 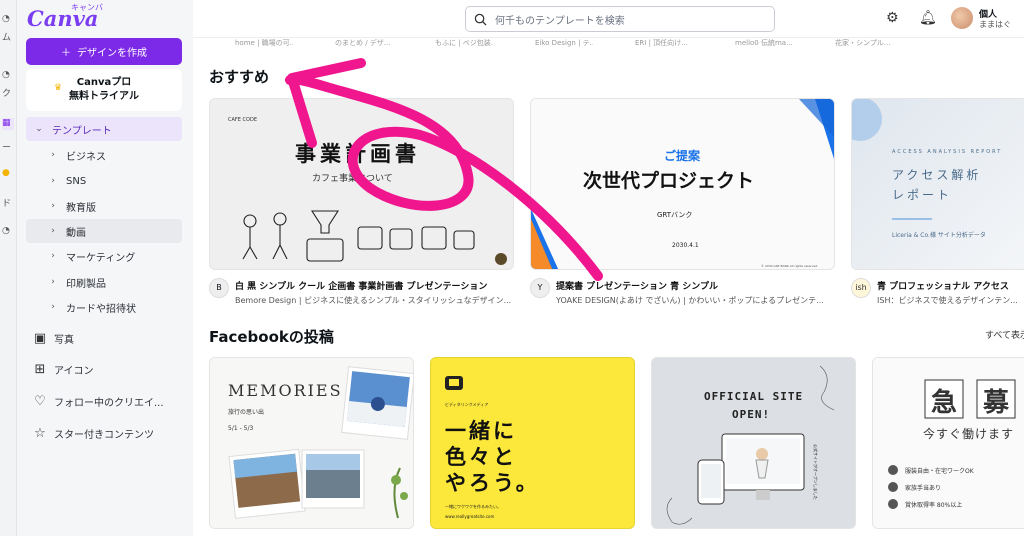 I want to click on facebook-template-card: OFFICIAL SITE OPEN! 公式サイトがオープンしました, so click(x=753, y=443).